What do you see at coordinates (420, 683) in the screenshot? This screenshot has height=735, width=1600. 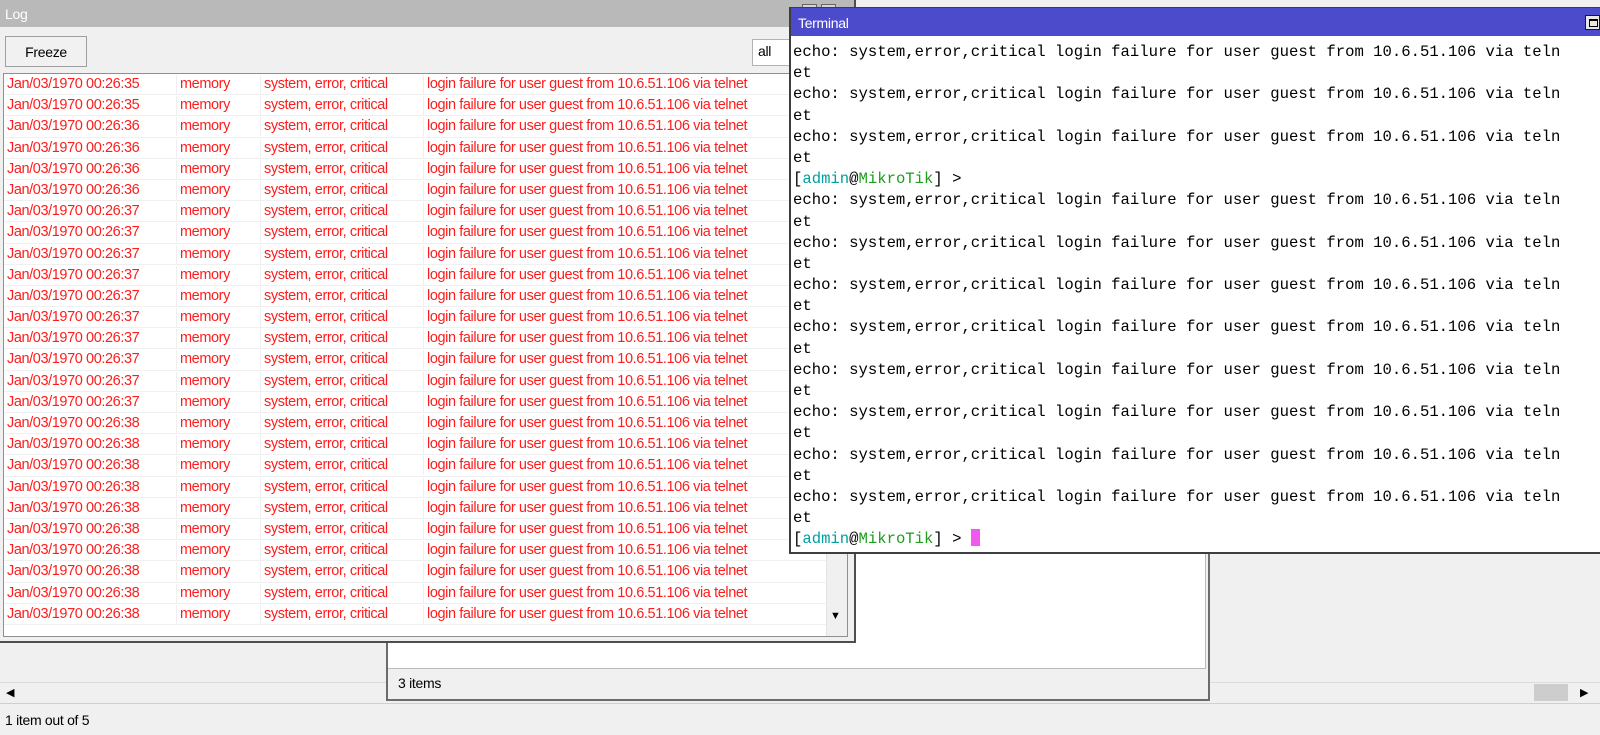 I see `middle-window-status-text: 3 items` at bounding box center [420, 683].